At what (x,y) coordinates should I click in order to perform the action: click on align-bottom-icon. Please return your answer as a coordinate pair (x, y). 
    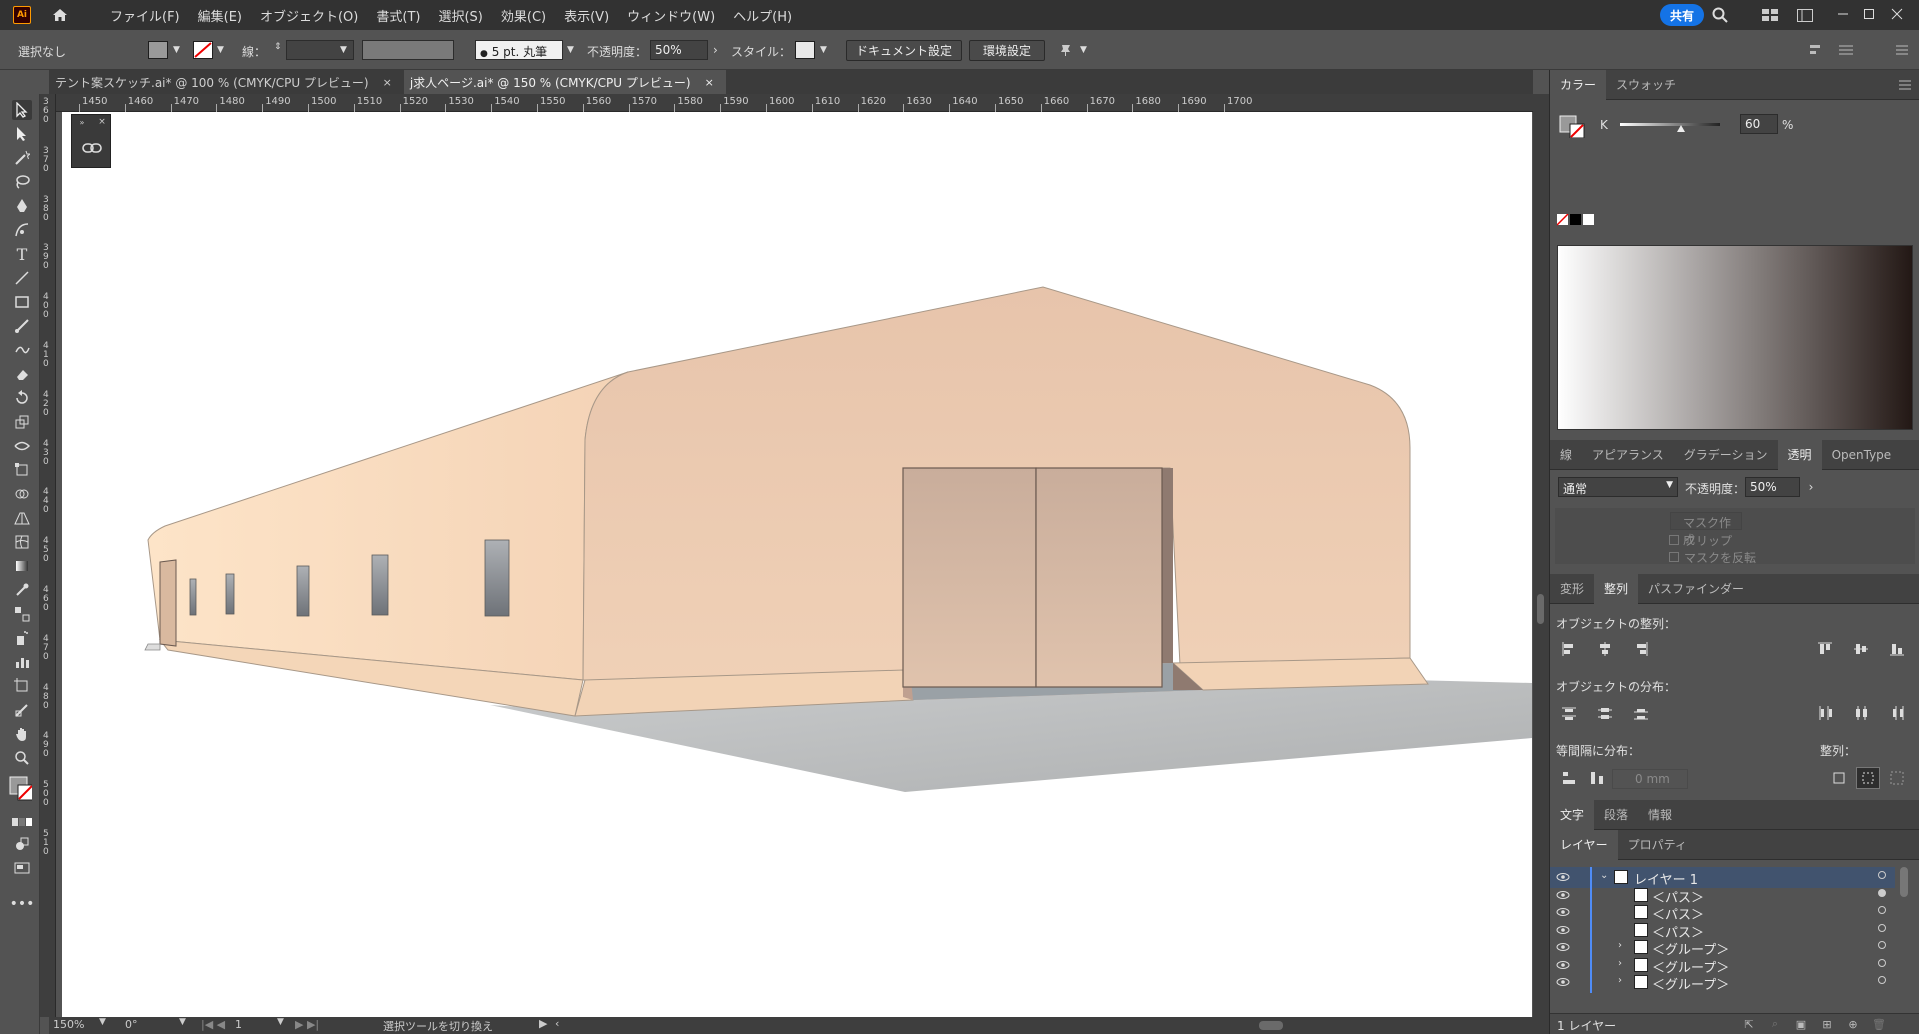
    Looking at the image, I should click on (1897, 649).